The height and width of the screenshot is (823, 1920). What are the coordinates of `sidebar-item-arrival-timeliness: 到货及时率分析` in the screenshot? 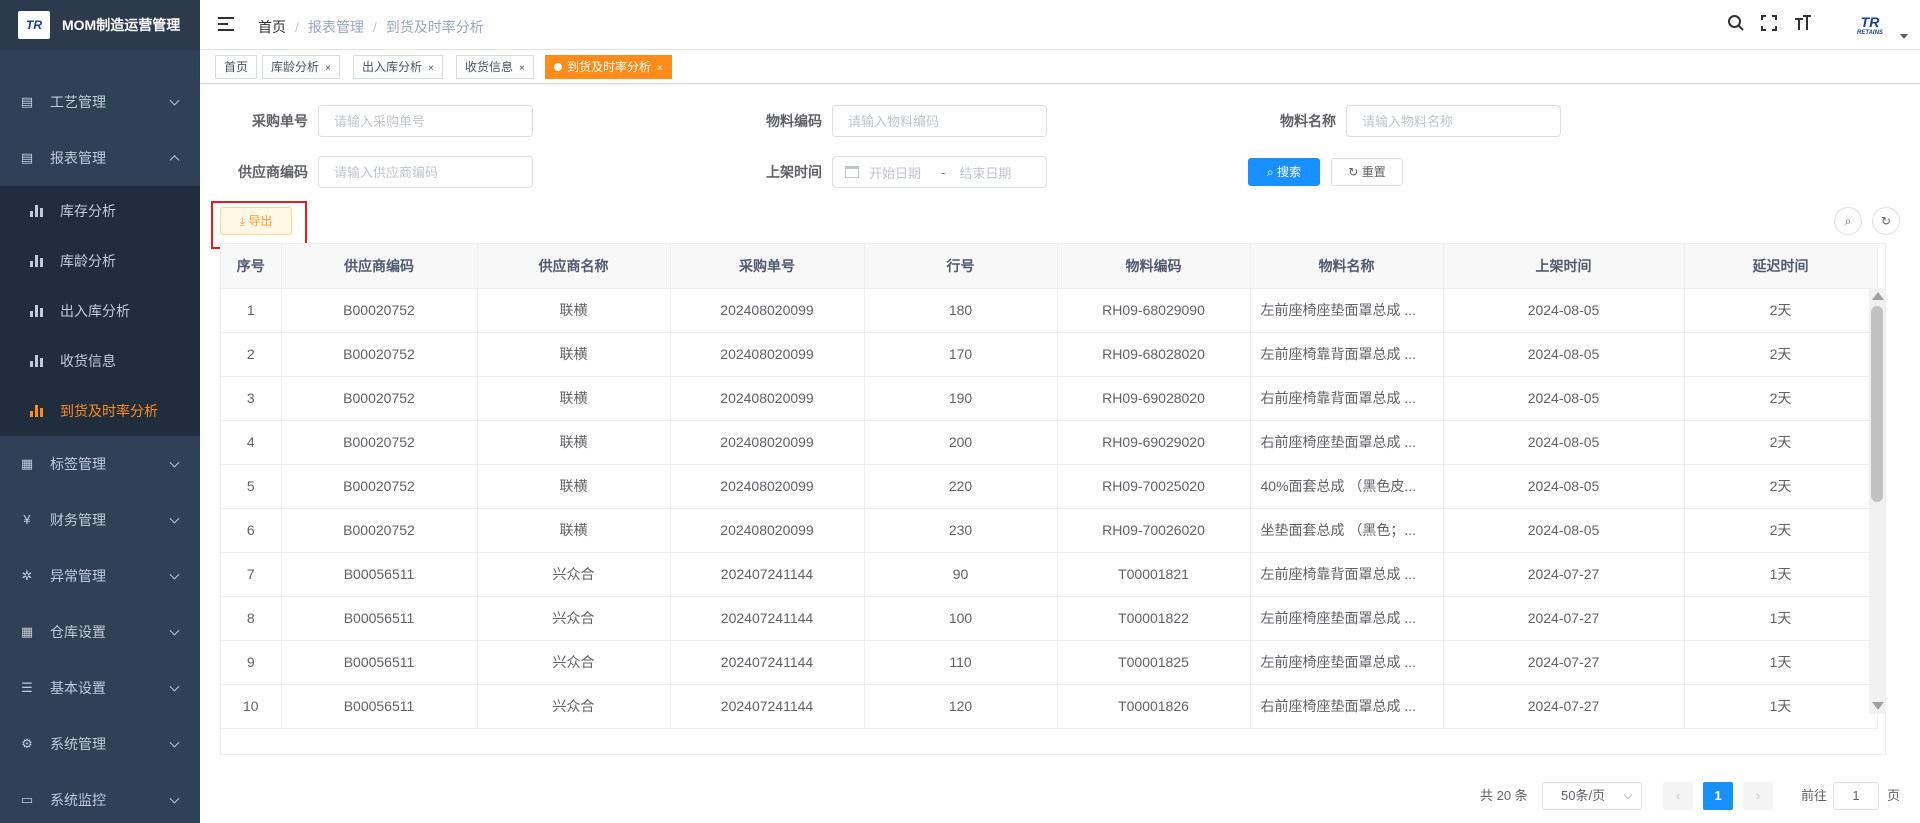 It's located at (100, 411).